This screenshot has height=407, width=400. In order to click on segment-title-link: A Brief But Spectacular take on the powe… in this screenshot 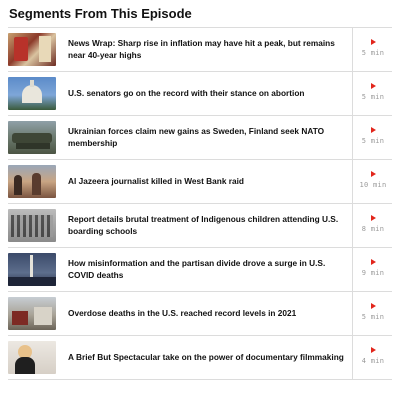, I will do `click(210, 358)`.